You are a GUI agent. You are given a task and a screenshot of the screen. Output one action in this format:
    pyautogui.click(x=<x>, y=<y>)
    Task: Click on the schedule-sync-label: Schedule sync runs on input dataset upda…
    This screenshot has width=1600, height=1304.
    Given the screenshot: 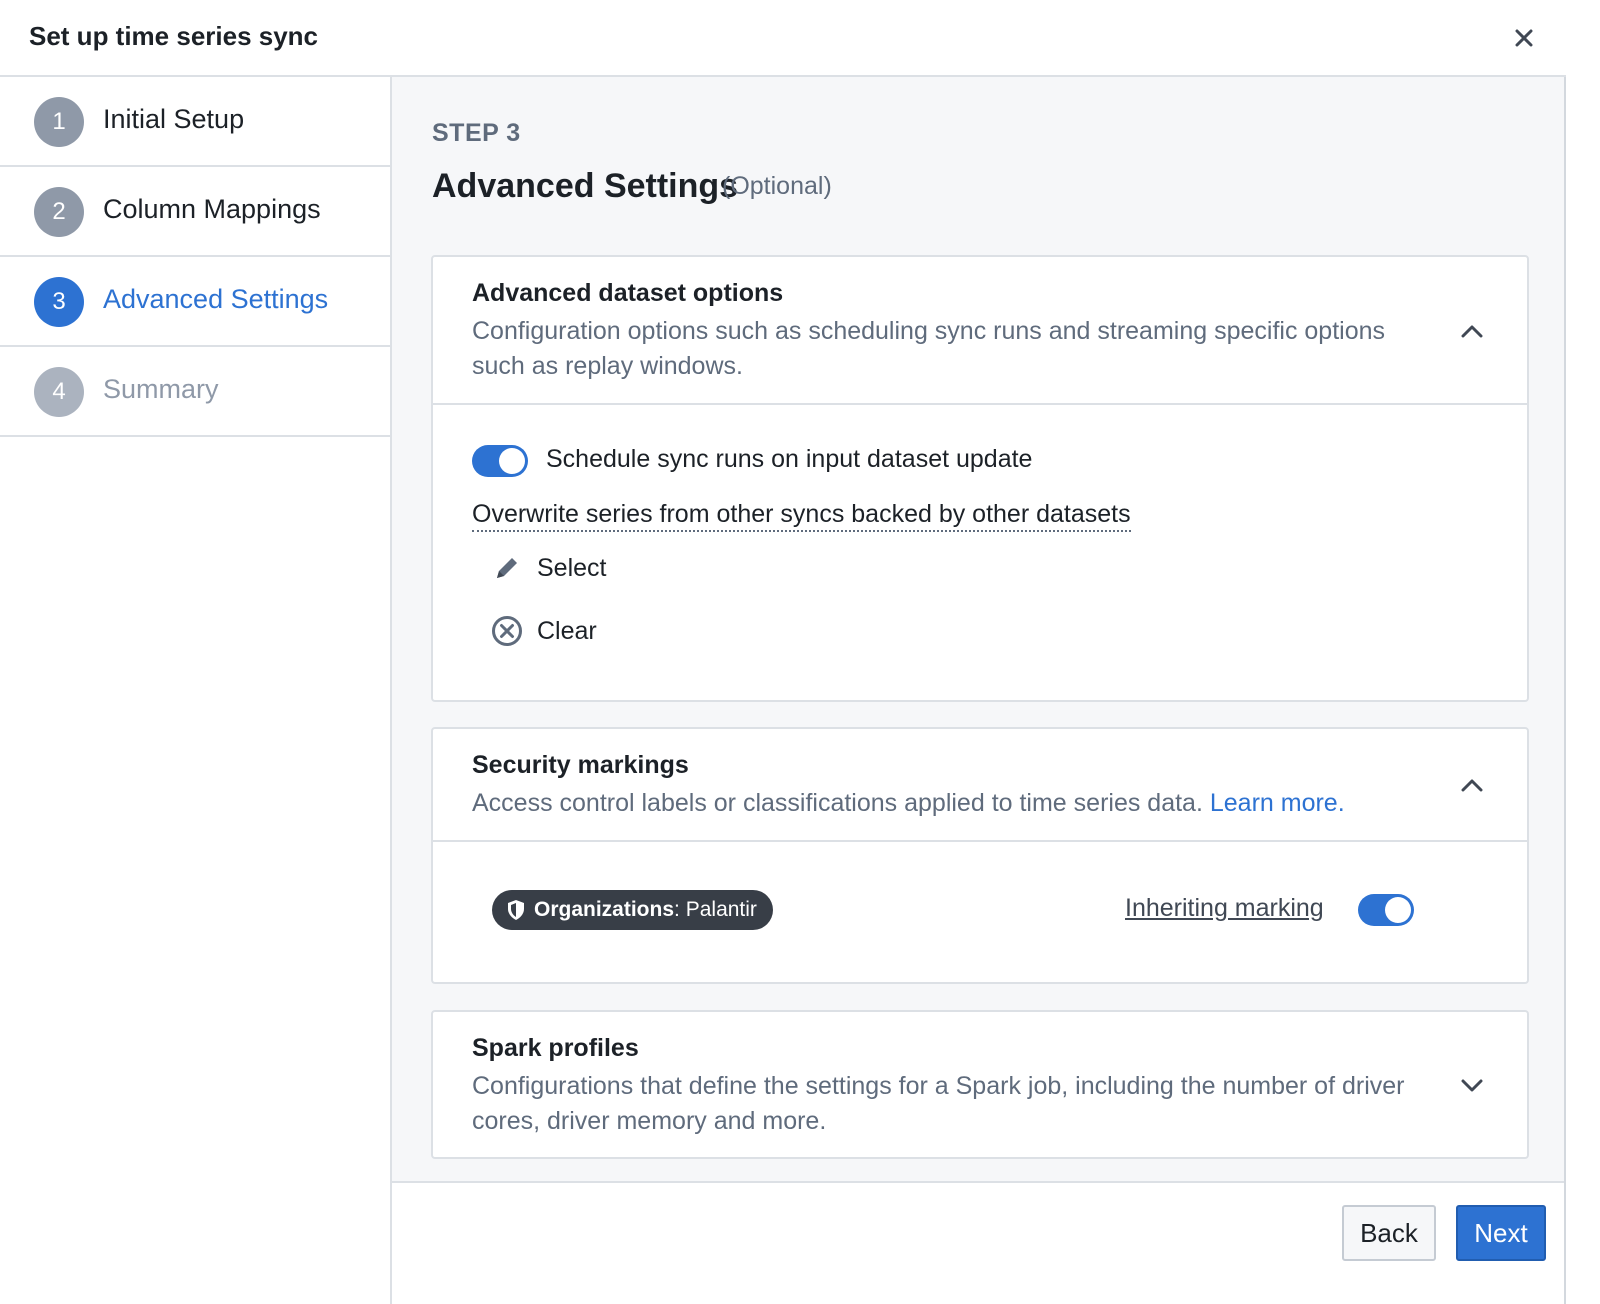 What is the action you would take?
    pyautogui.click(x=789, y=459)
    